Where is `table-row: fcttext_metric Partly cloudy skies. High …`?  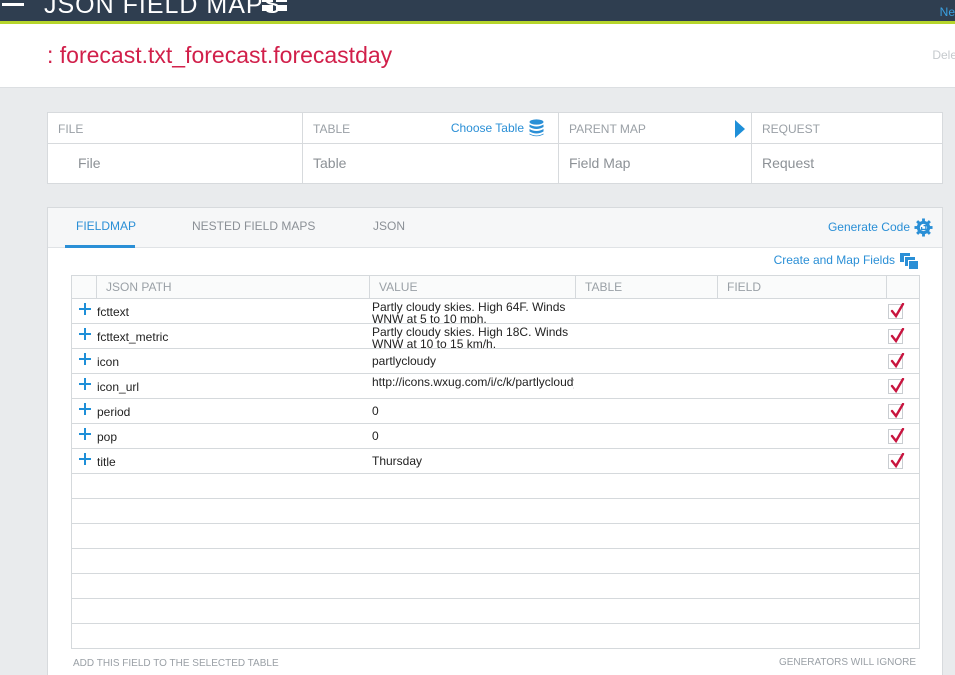 table-row: fcttext_metric Partly cloudy skies. High … is located at coordinates (495, 336).